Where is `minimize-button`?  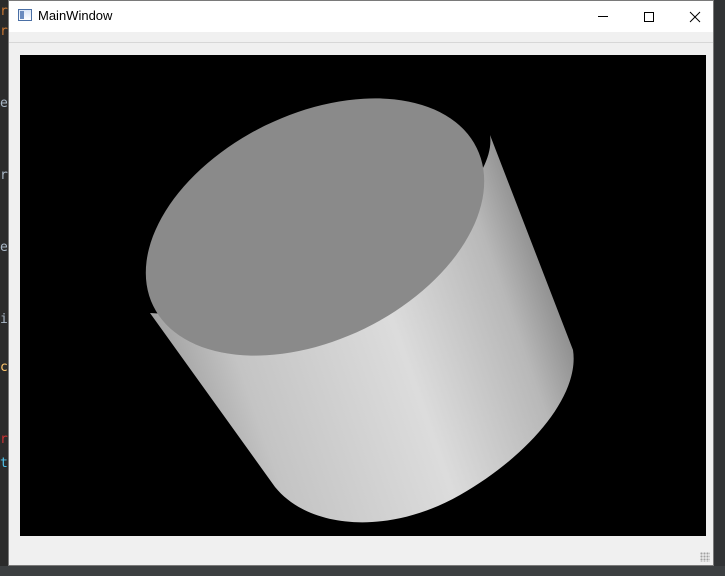 minimize-button is located at coordinates (603, 16).